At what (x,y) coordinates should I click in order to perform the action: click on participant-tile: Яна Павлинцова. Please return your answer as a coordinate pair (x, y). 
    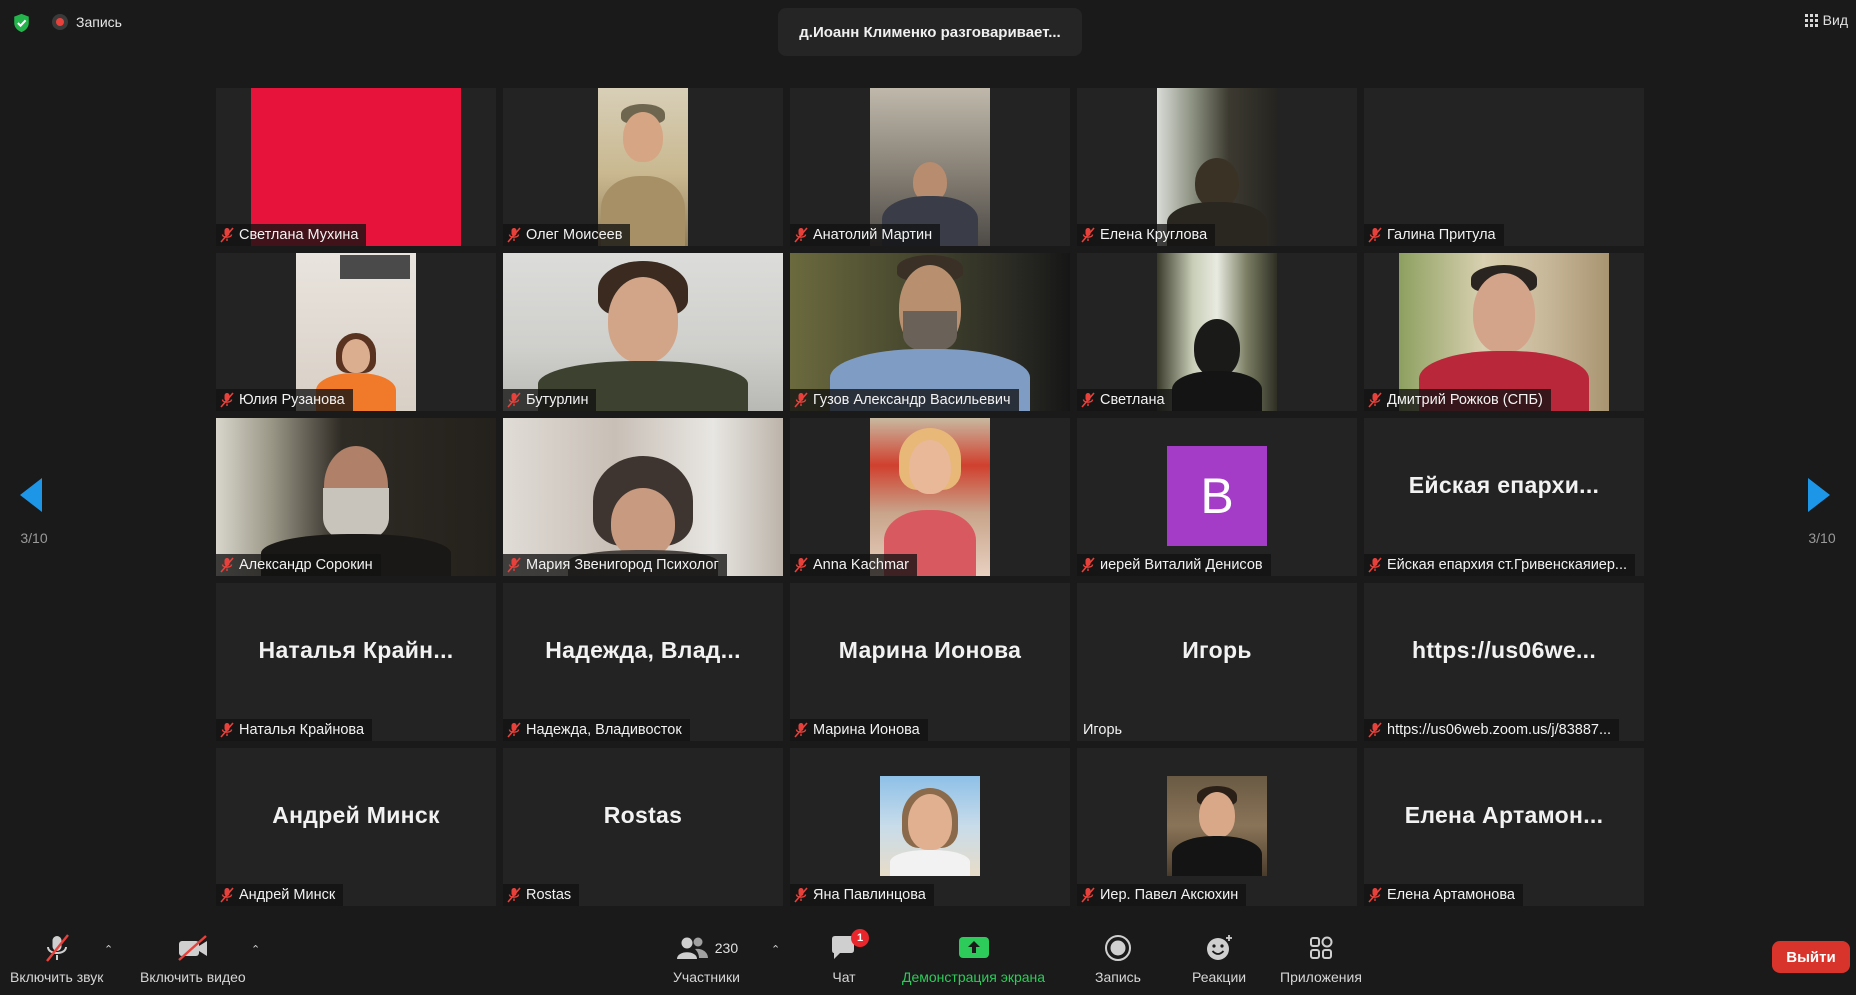
    Looking at the image, I should click on (930, 827).